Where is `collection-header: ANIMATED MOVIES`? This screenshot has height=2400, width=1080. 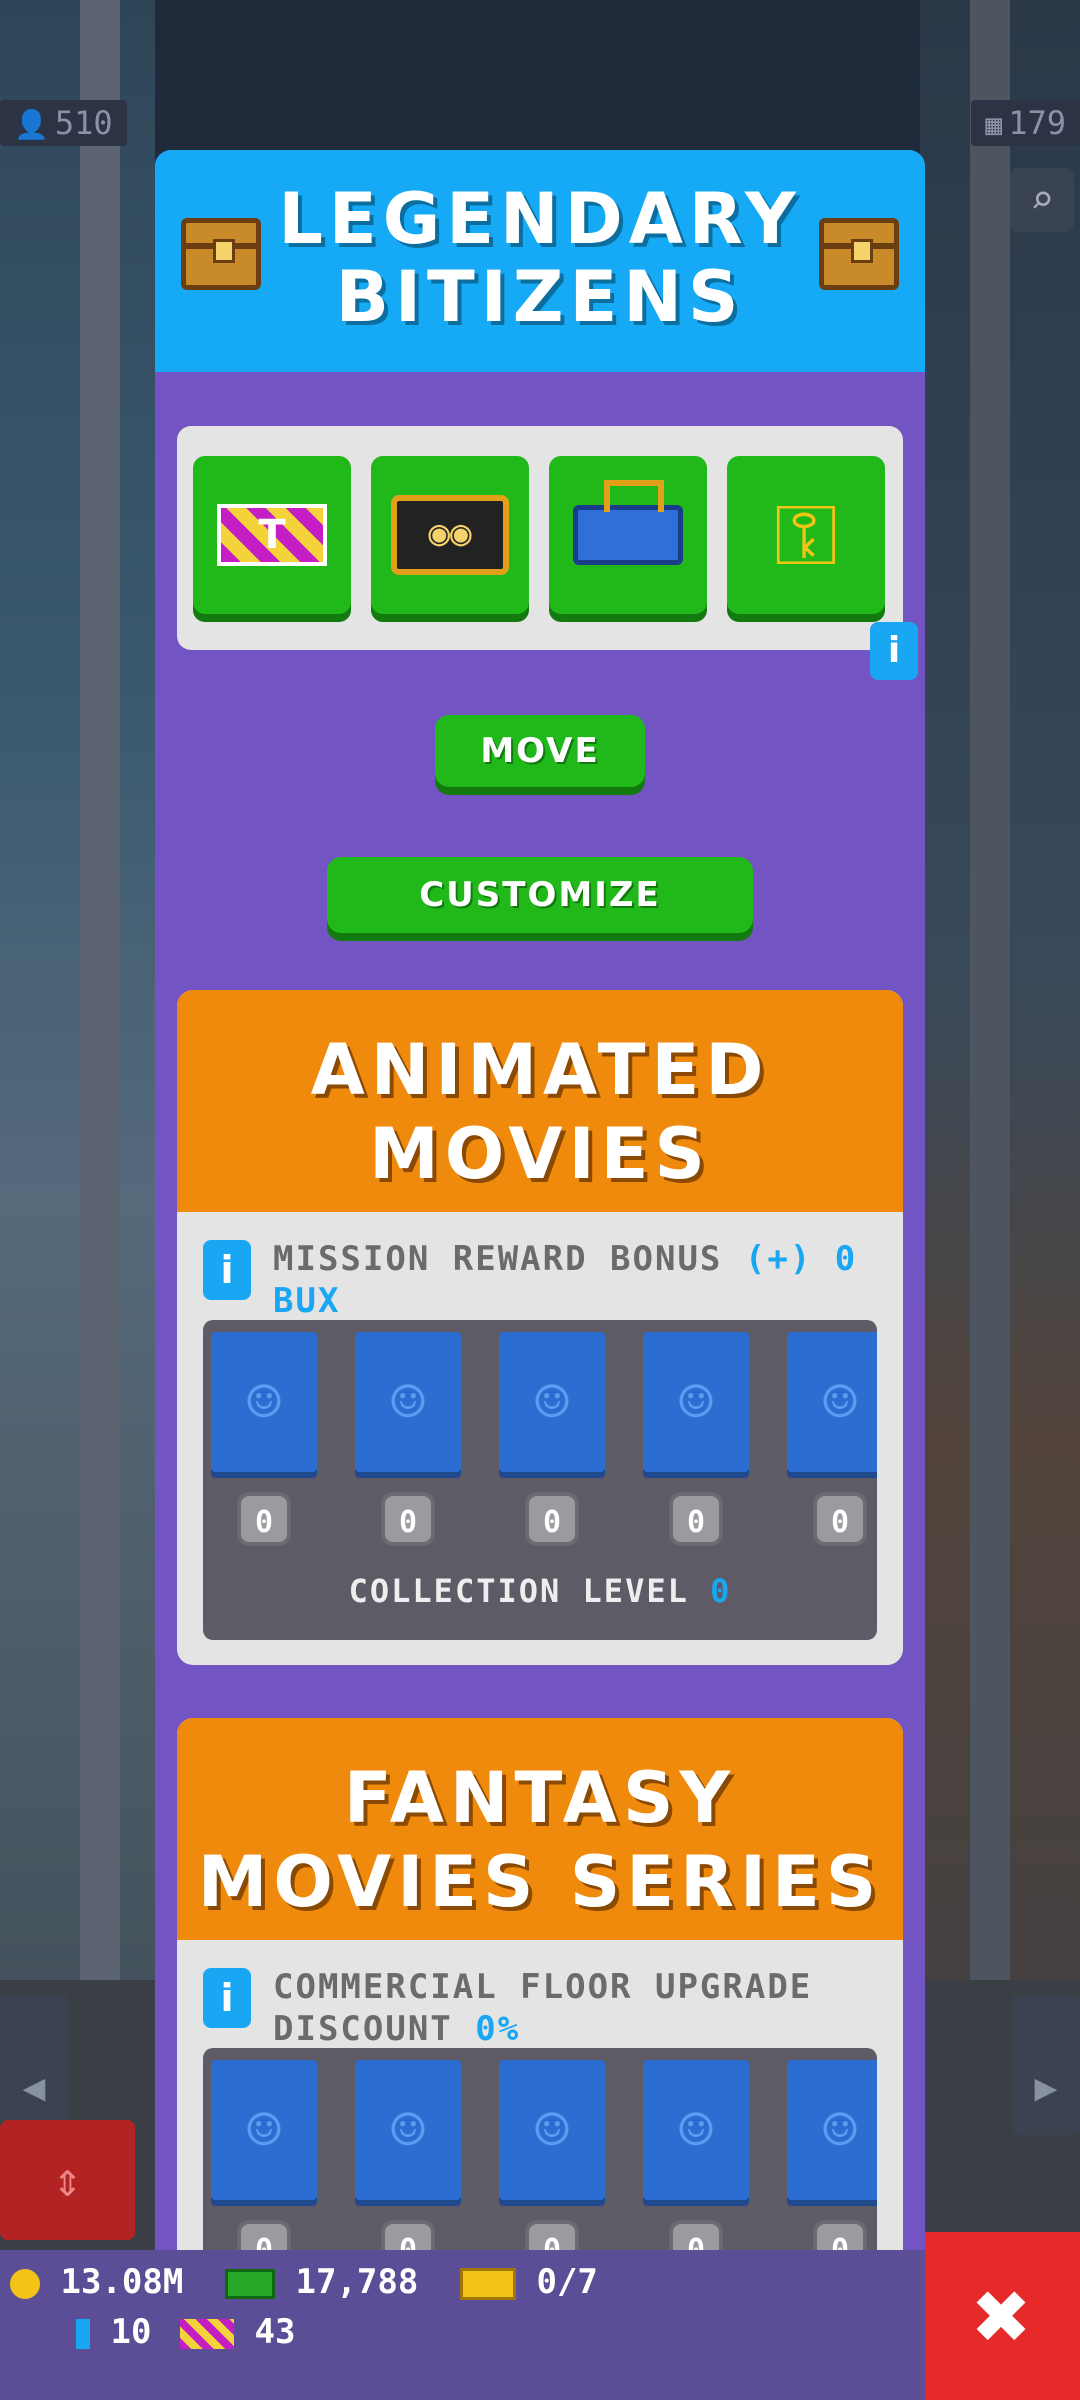
collection-header: ANIMATED MOVIES is located at coordinates (540, 1101).